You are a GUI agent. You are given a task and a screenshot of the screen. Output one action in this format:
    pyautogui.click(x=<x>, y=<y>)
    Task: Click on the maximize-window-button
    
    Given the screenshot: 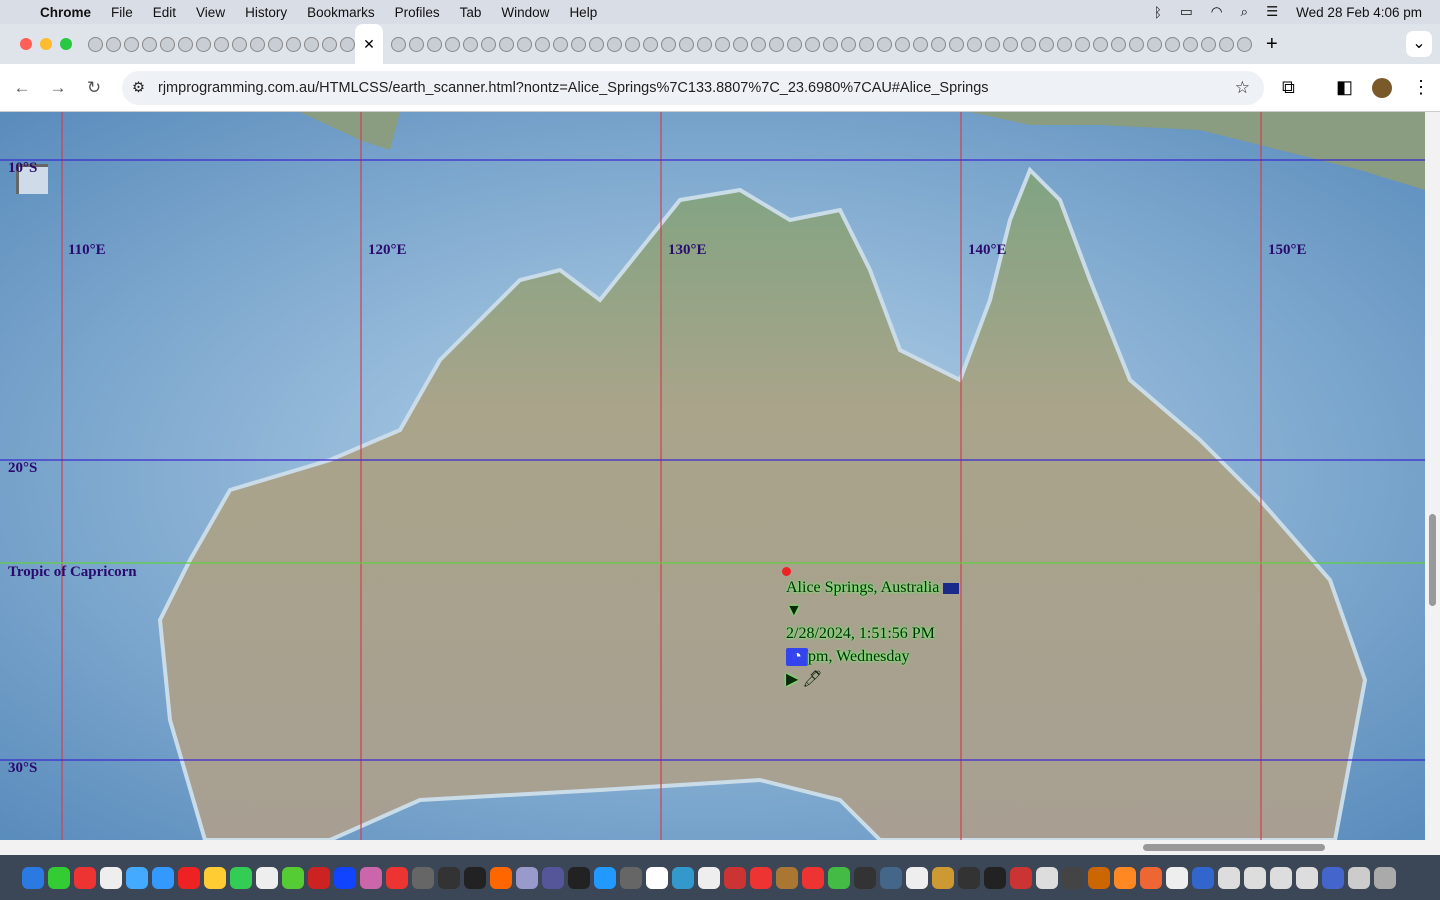 What is the action you would take?
    pyautogui.click(x=66, y=44)
    